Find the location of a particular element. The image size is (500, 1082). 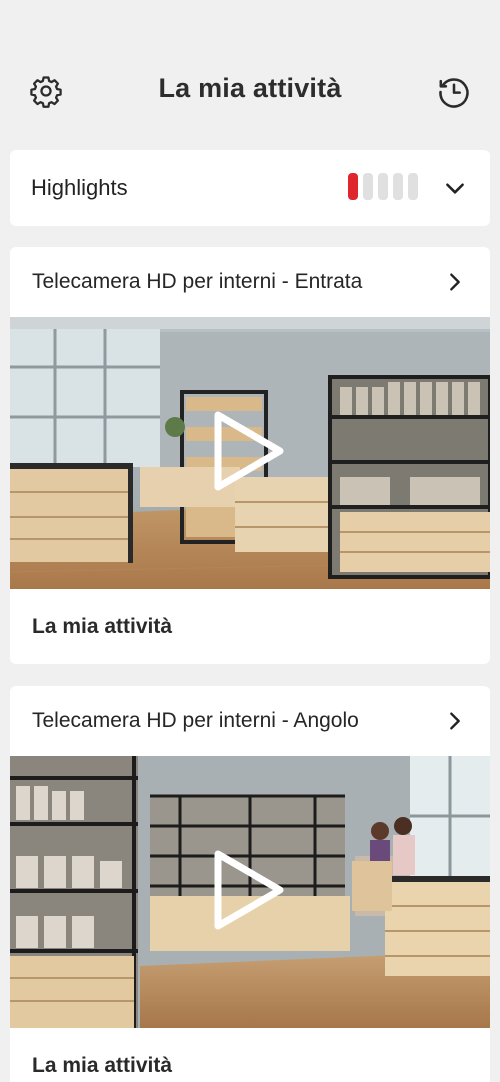

camera-header: Telecamera HD per interni - Entrata is located at coordinates (250, 282).